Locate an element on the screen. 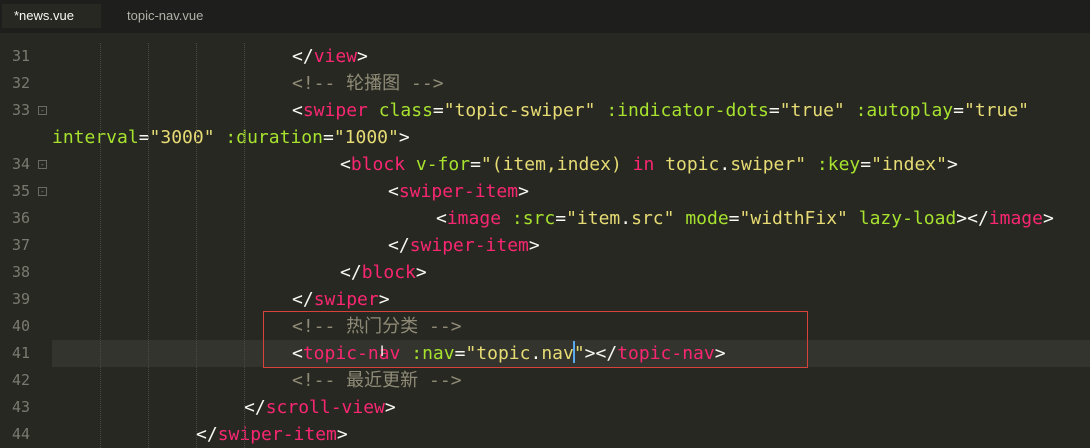 The width and height of the screenshot is (1090, 448). code-text: <!-- 轮播图 --> is located at coordinates (368, 83).